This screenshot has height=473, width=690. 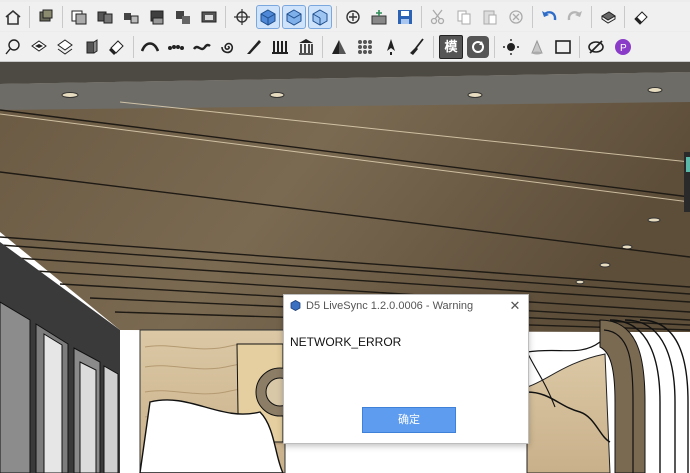 I want to click on cone-icon, so click(x=537, y=47).